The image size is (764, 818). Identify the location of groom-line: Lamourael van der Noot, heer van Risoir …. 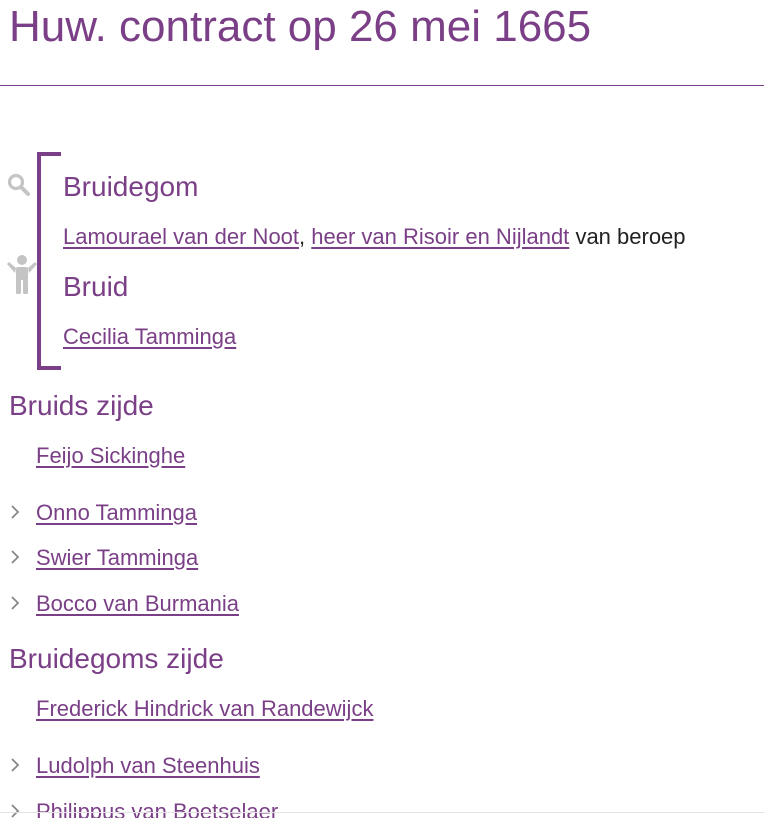
(374, 237).